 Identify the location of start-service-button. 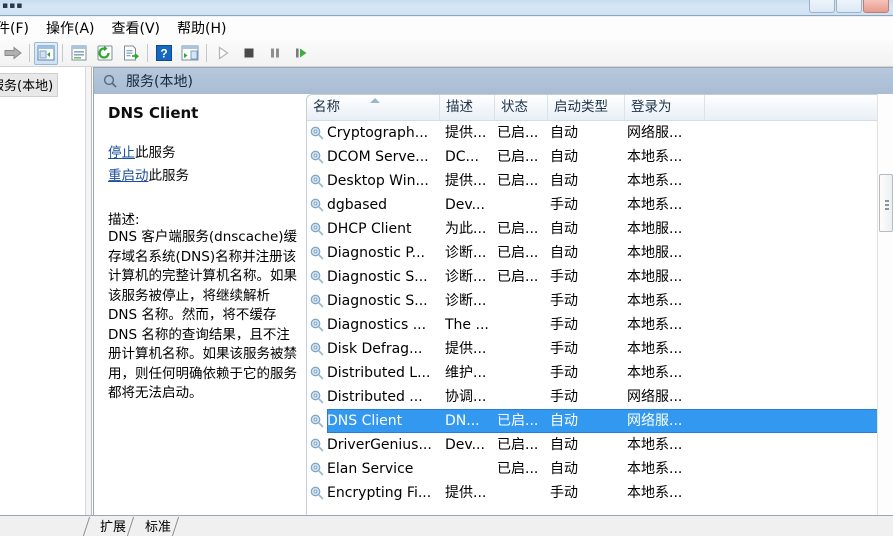
(223, 53).